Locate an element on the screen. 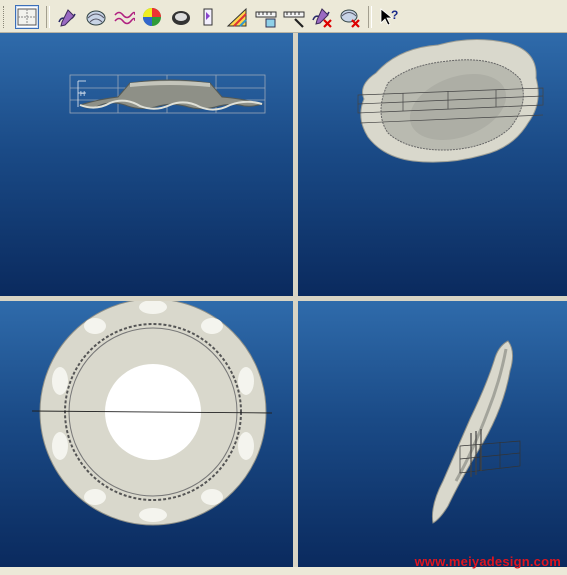  watermark-text: www.meiyadesign.com is located at coordinates (487, 561).